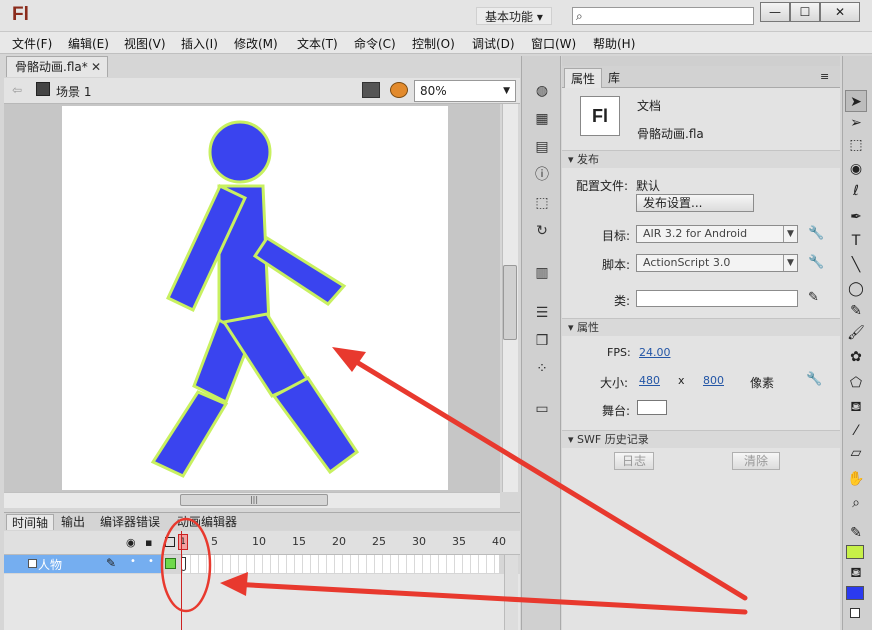 This screenshot has height=630, width=872. What do you see at coordinates (856, 191) in the screenshot?
I see `lasso-tool-icon: ℓ` at bounding box center [856, 191].